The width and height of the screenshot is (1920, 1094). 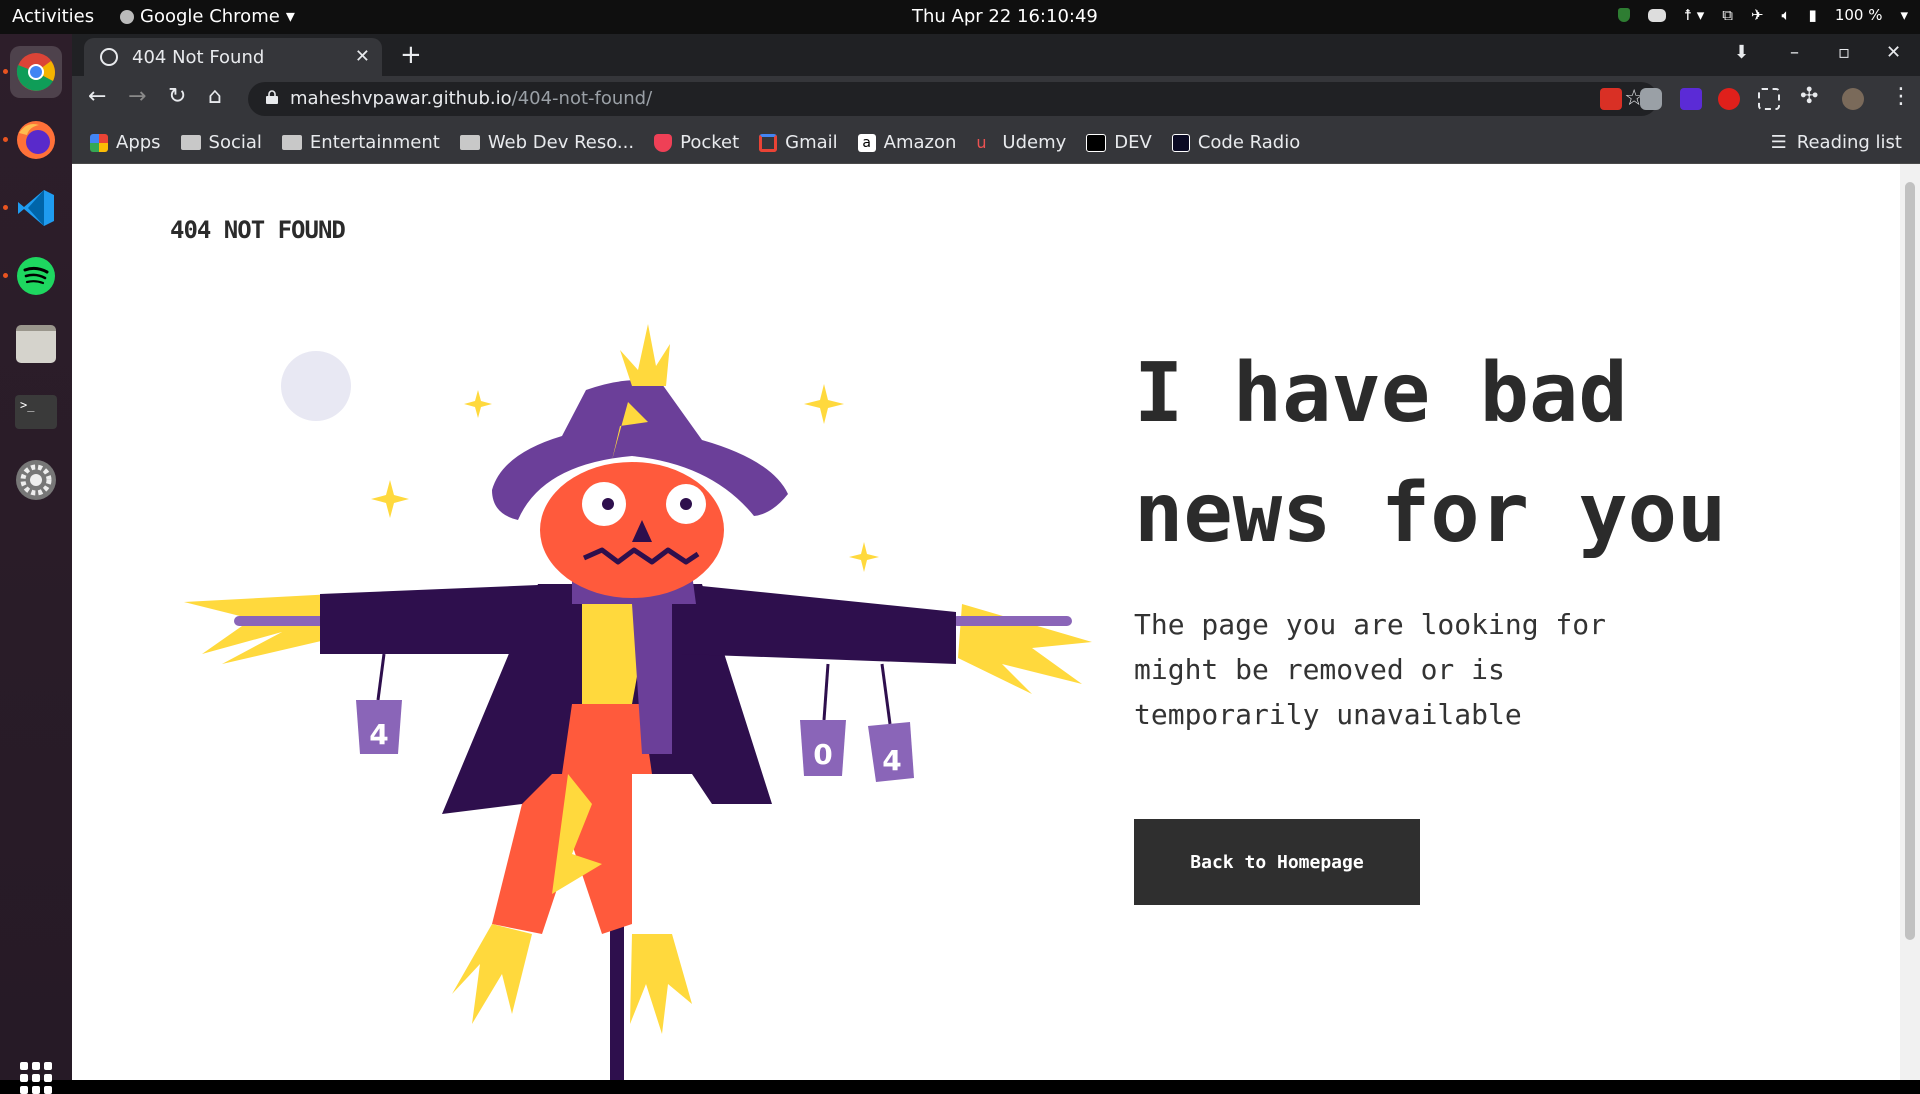 I want to click on reading-list-button: ☰ Reading list, so click(x=1836, y=142).